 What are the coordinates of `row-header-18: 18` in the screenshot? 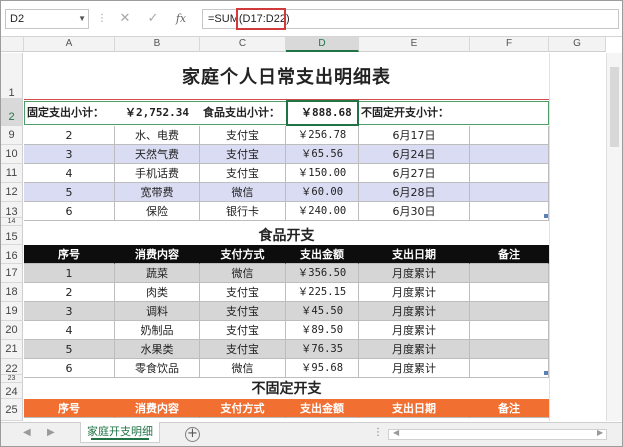 It's located at (12, 292).